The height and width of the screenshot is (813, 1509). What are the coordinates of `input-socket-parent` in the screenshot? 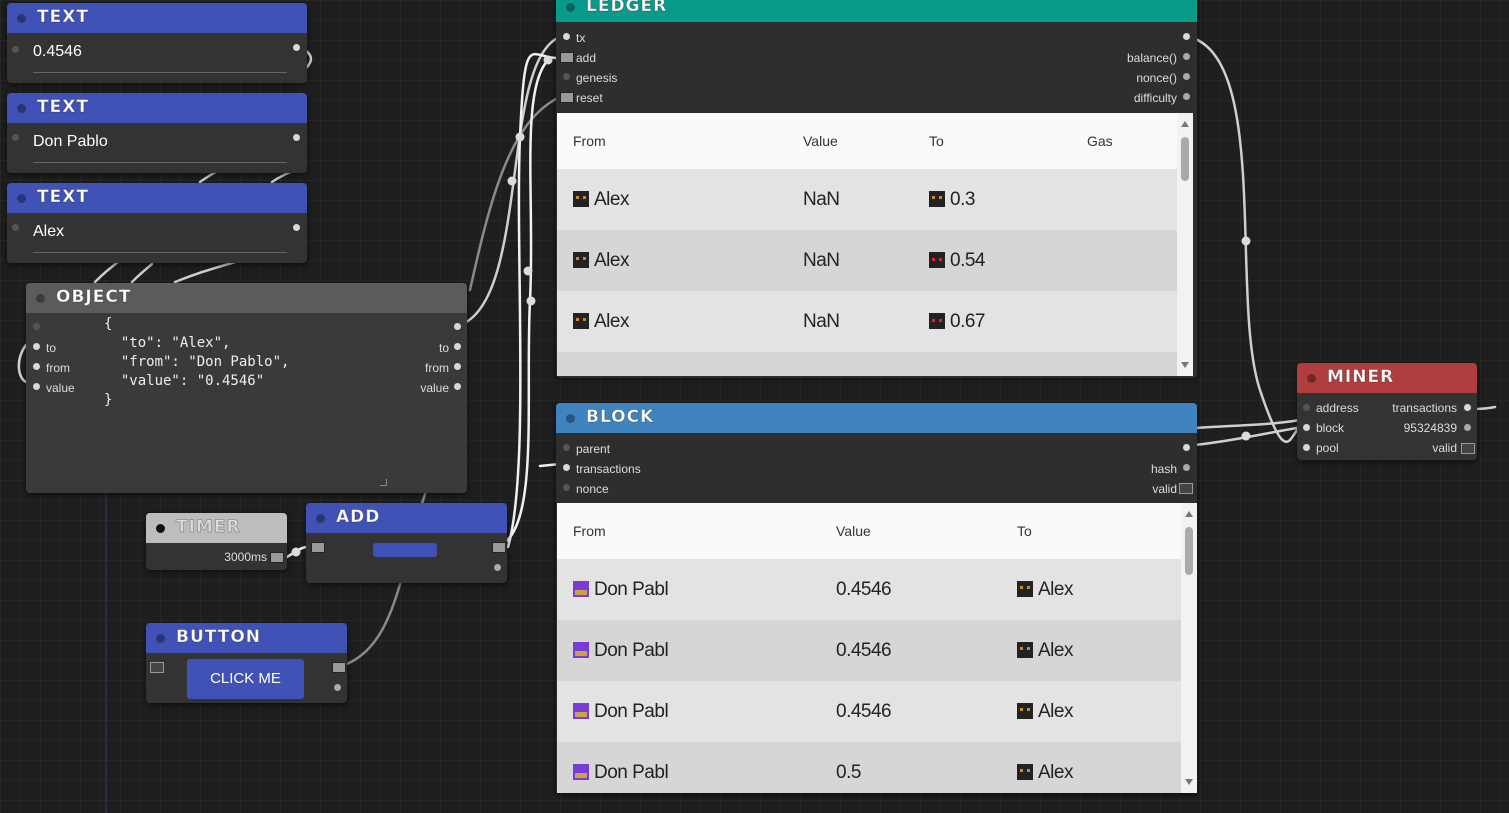 It's located at (566, 447).